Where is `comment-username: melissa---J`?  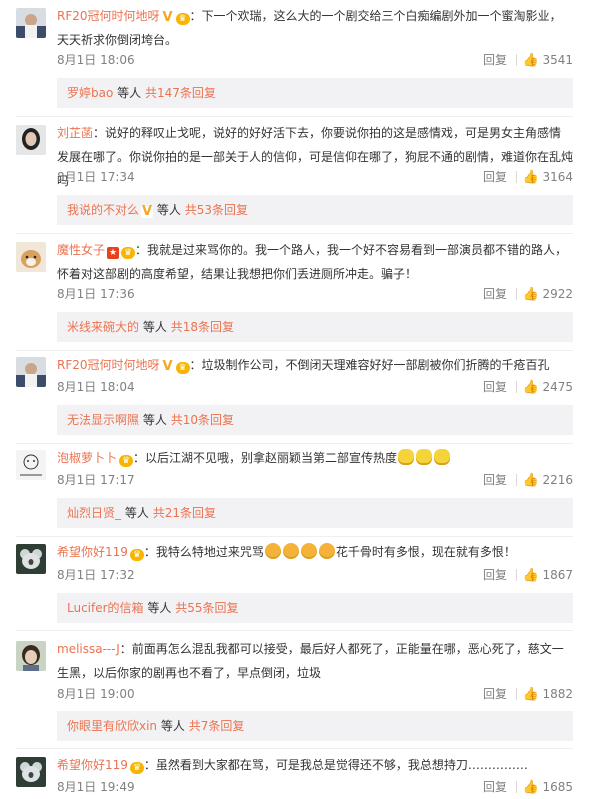 comment-username: melissa---J is located at coordinates (88, 649).